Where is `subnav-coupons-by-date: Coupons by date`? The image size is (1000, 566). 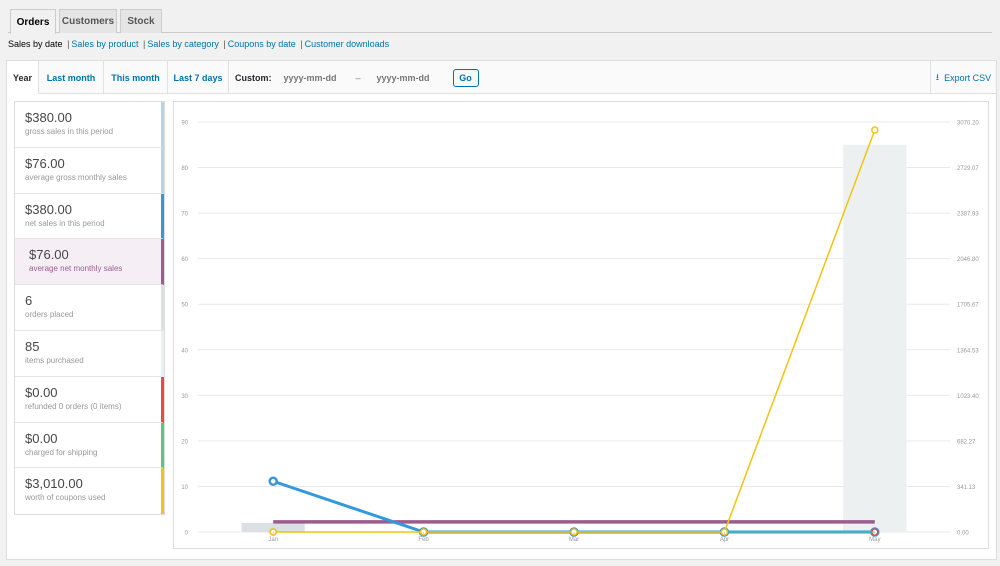 subnav-coupons-by-date: Coupons by date is located at coordinates (262, 44).